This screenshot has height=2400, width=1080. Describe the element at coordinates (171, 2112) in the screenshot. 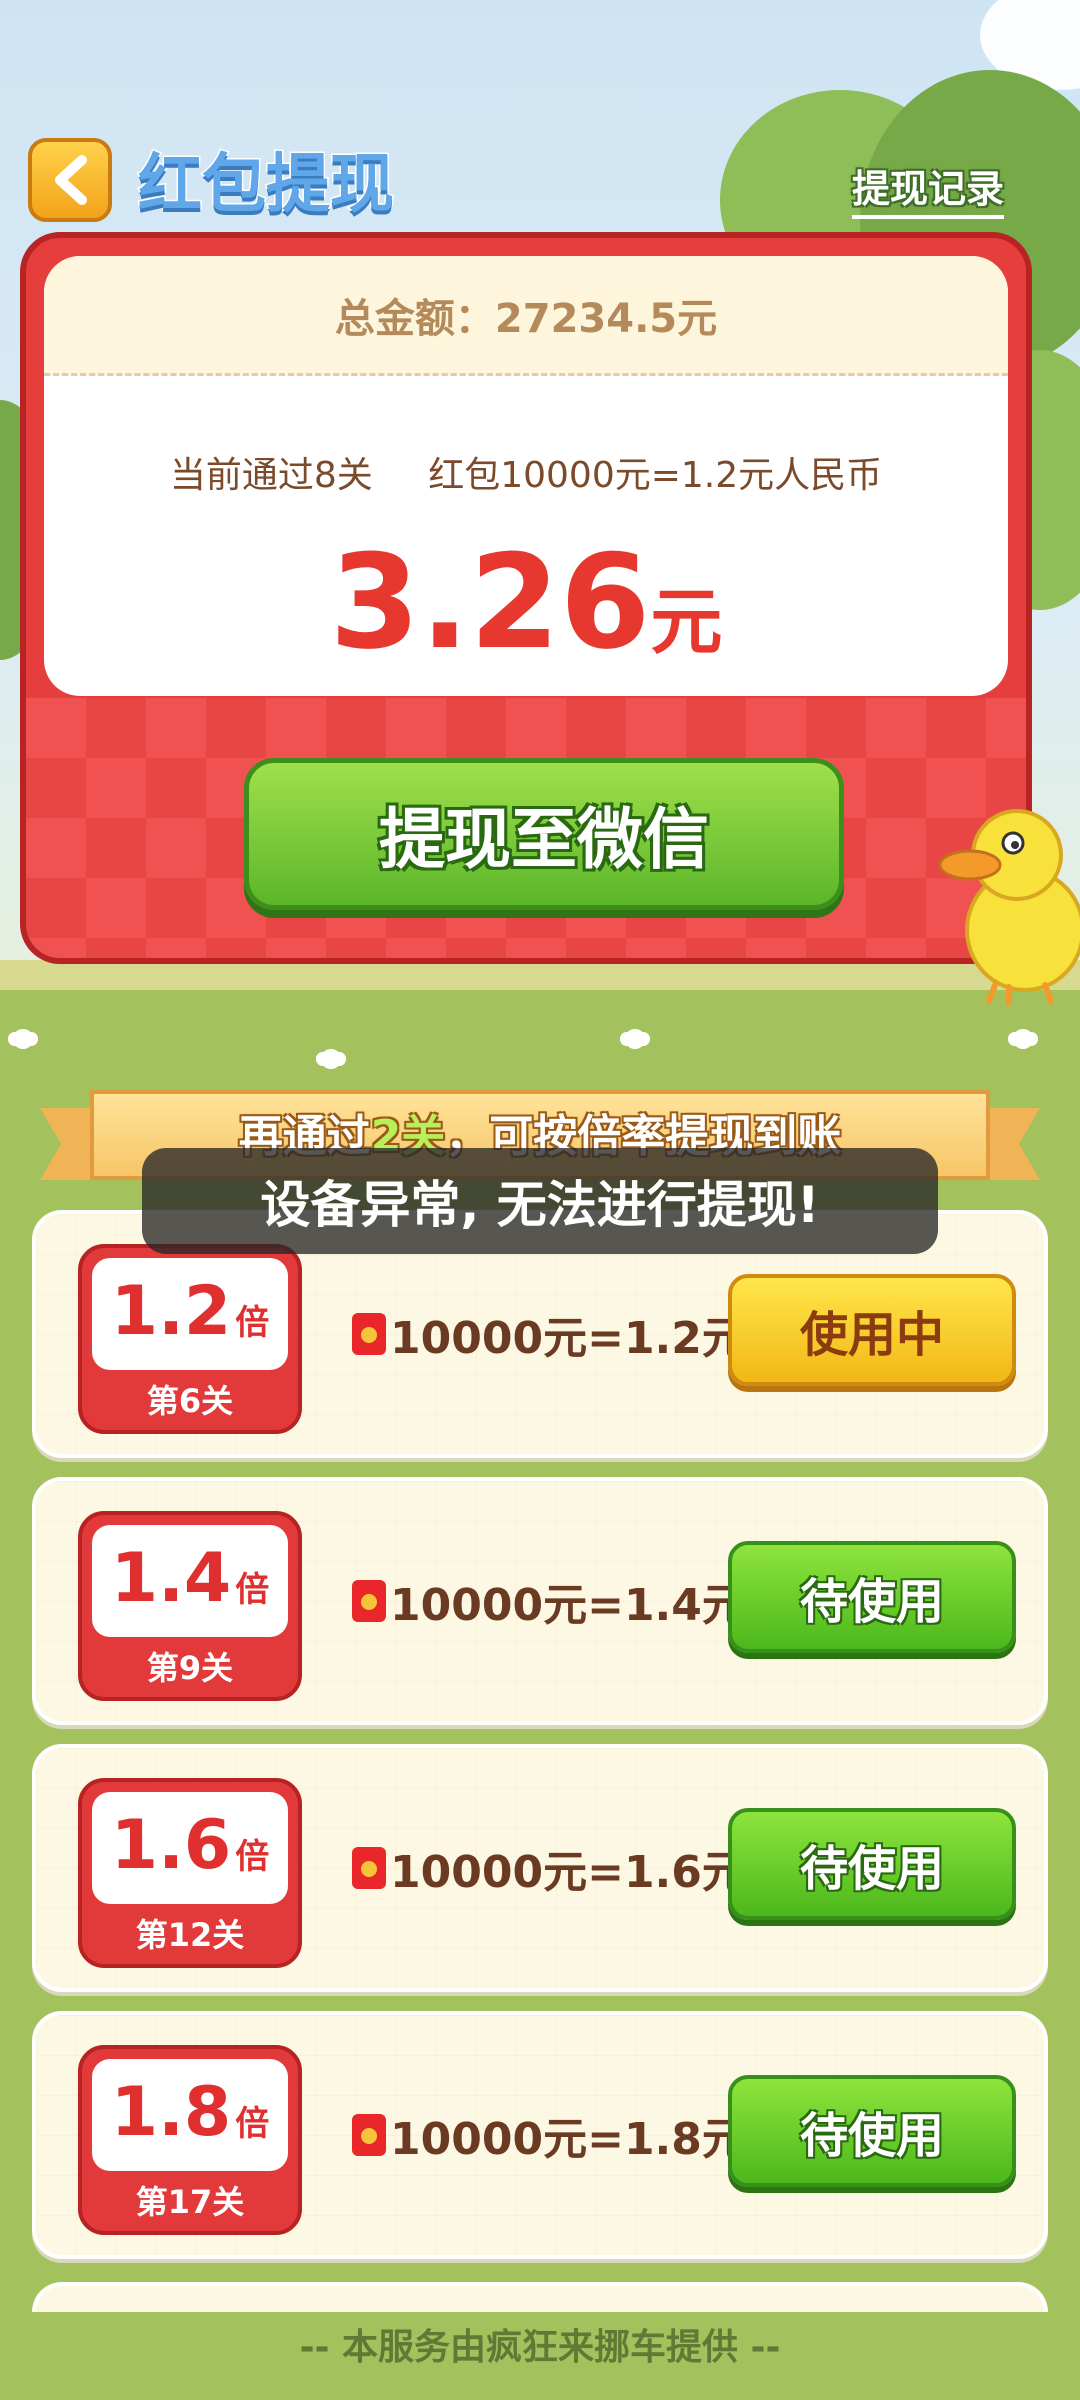

I see `multiplier-value: 1.8` at that location.